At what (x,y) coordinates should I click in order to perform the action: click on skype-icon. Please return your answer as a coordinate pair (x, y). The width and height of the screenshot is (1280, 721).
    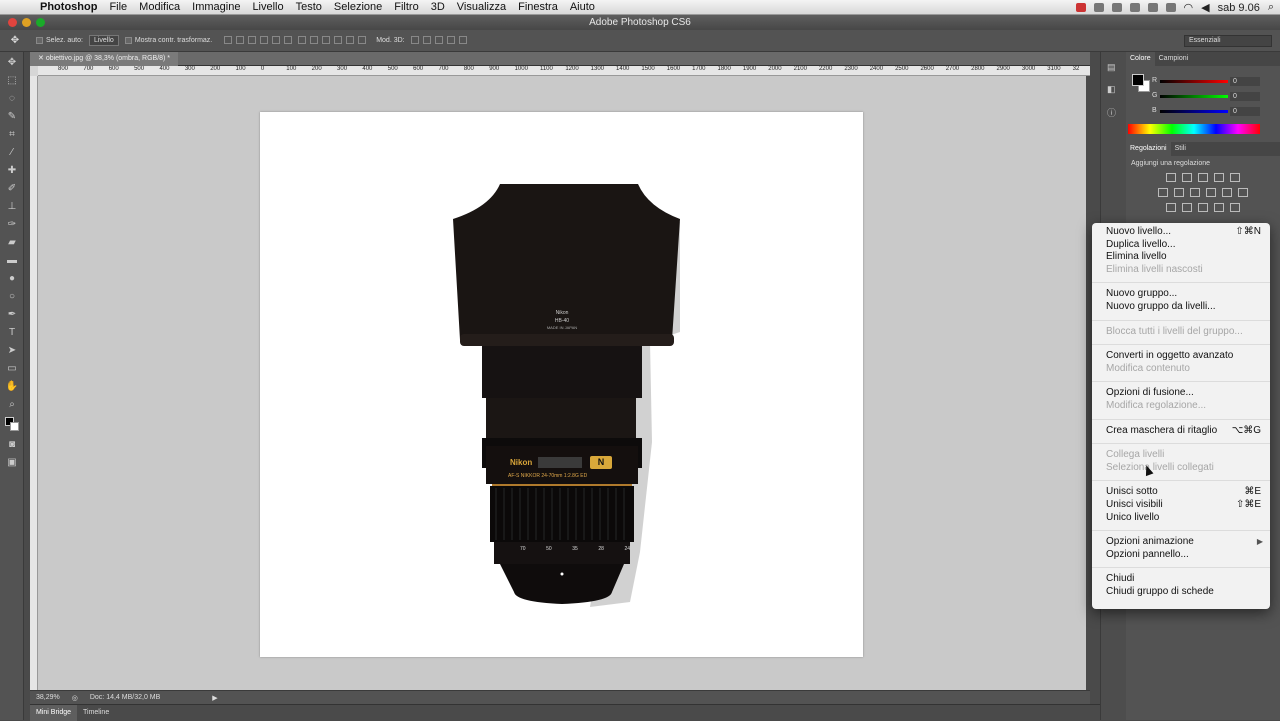
    Looking at the image, I should click on (1116, 7).